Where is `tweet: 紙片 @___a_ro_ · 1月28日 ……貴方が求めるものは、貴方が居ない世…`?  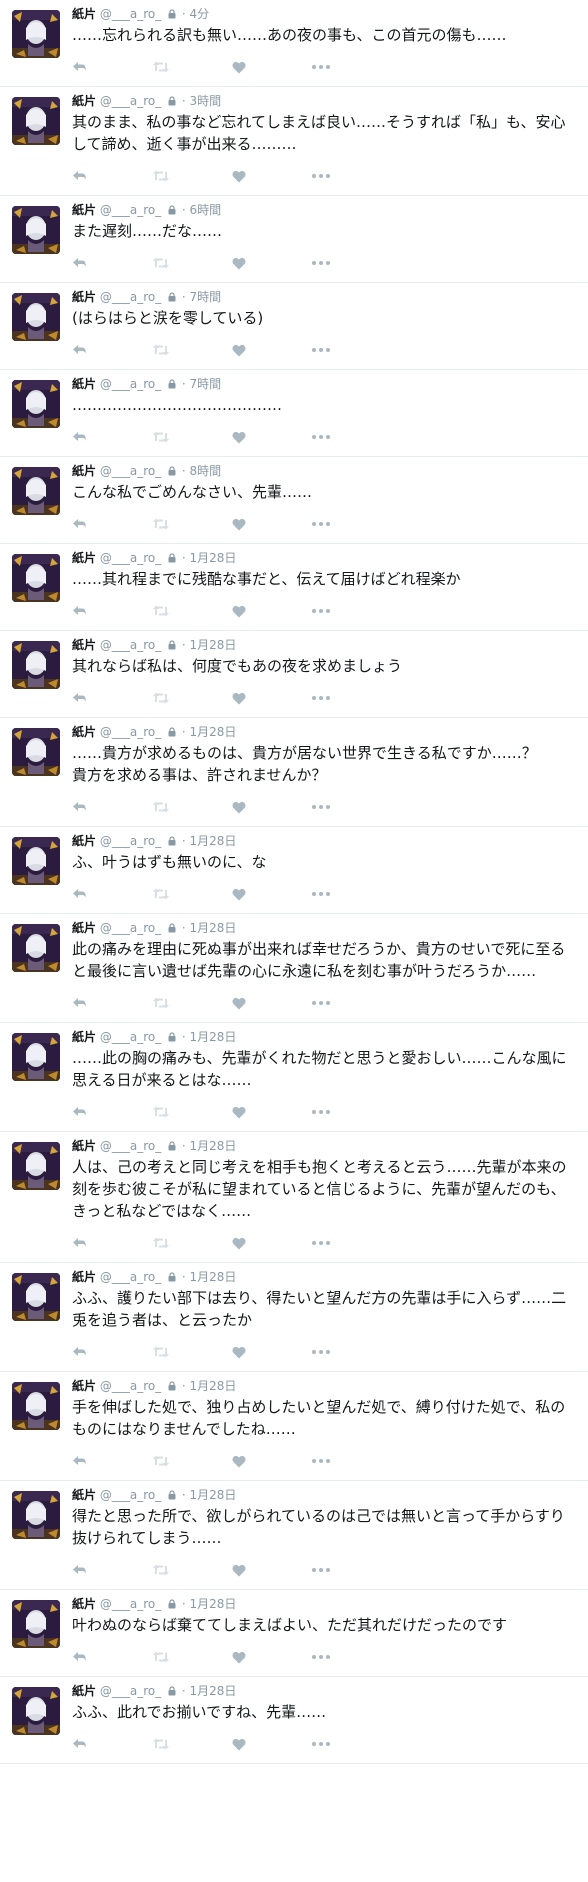
tweet: 紙片 @___a_ro_ · 1月28日 ……貴方が求めるものは、貴方が居ない世… is located at coordinates (294, 772).